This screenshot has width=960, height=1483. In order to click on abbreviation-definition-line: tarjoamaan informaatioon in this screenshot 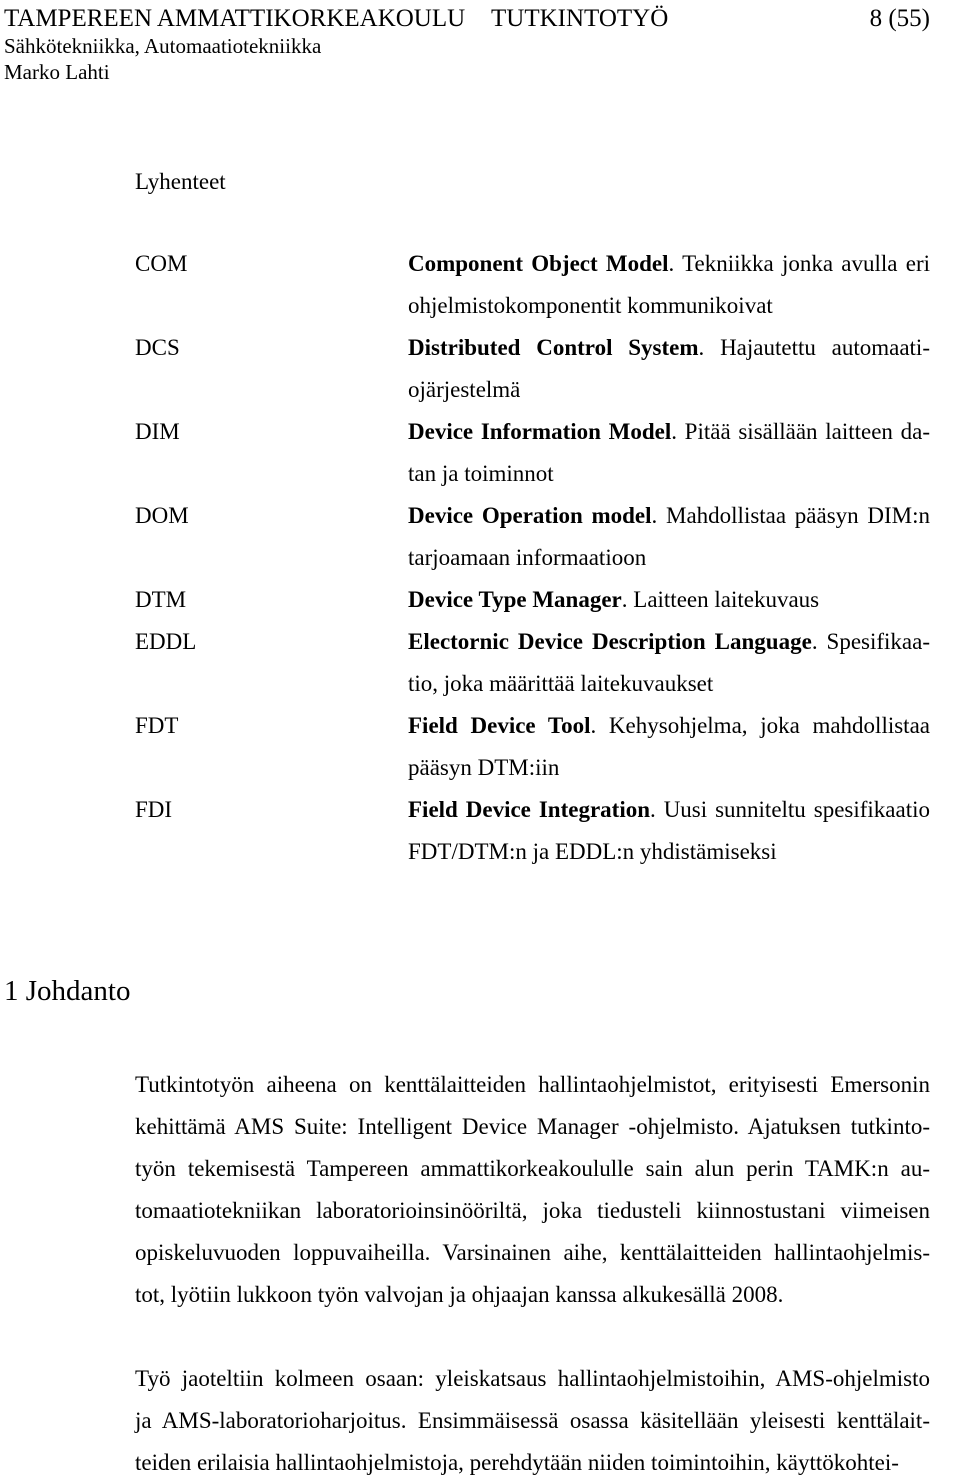, I will do `click(527, 557)`.